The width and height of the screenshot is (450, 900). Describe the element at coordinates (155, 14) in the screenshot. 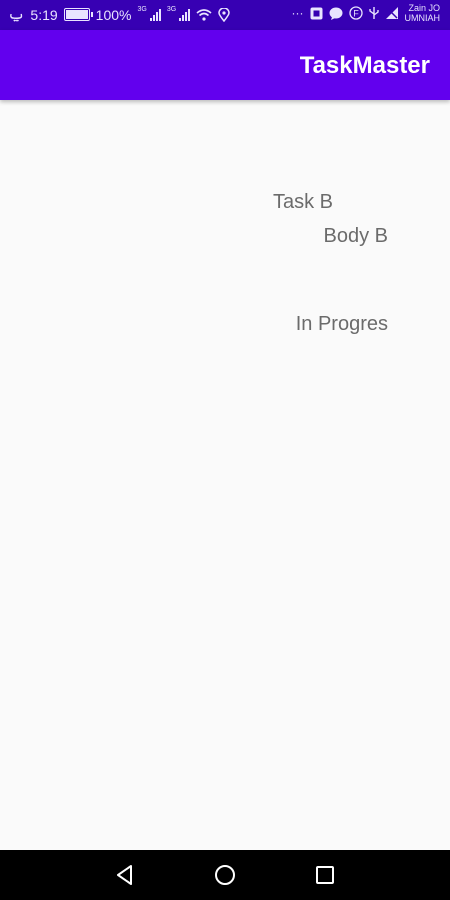

I see `signal-icon` at that location.